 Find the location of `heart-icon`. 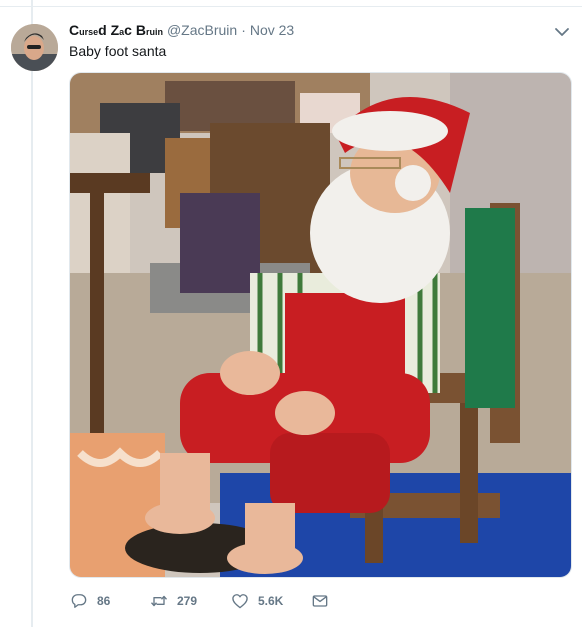

heart-icon is located at coordinates (240, 601).